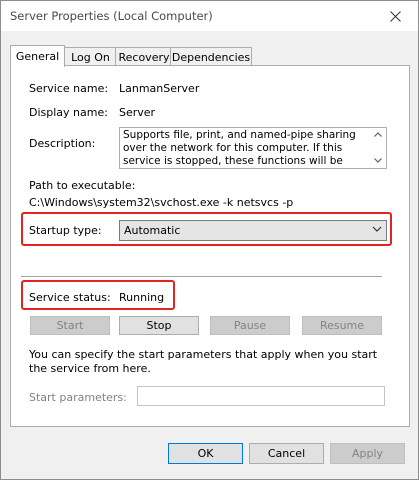 This screenshot has width=419, height=480. I want to click on cancel-button-label: Cancel, so click(286, 453).